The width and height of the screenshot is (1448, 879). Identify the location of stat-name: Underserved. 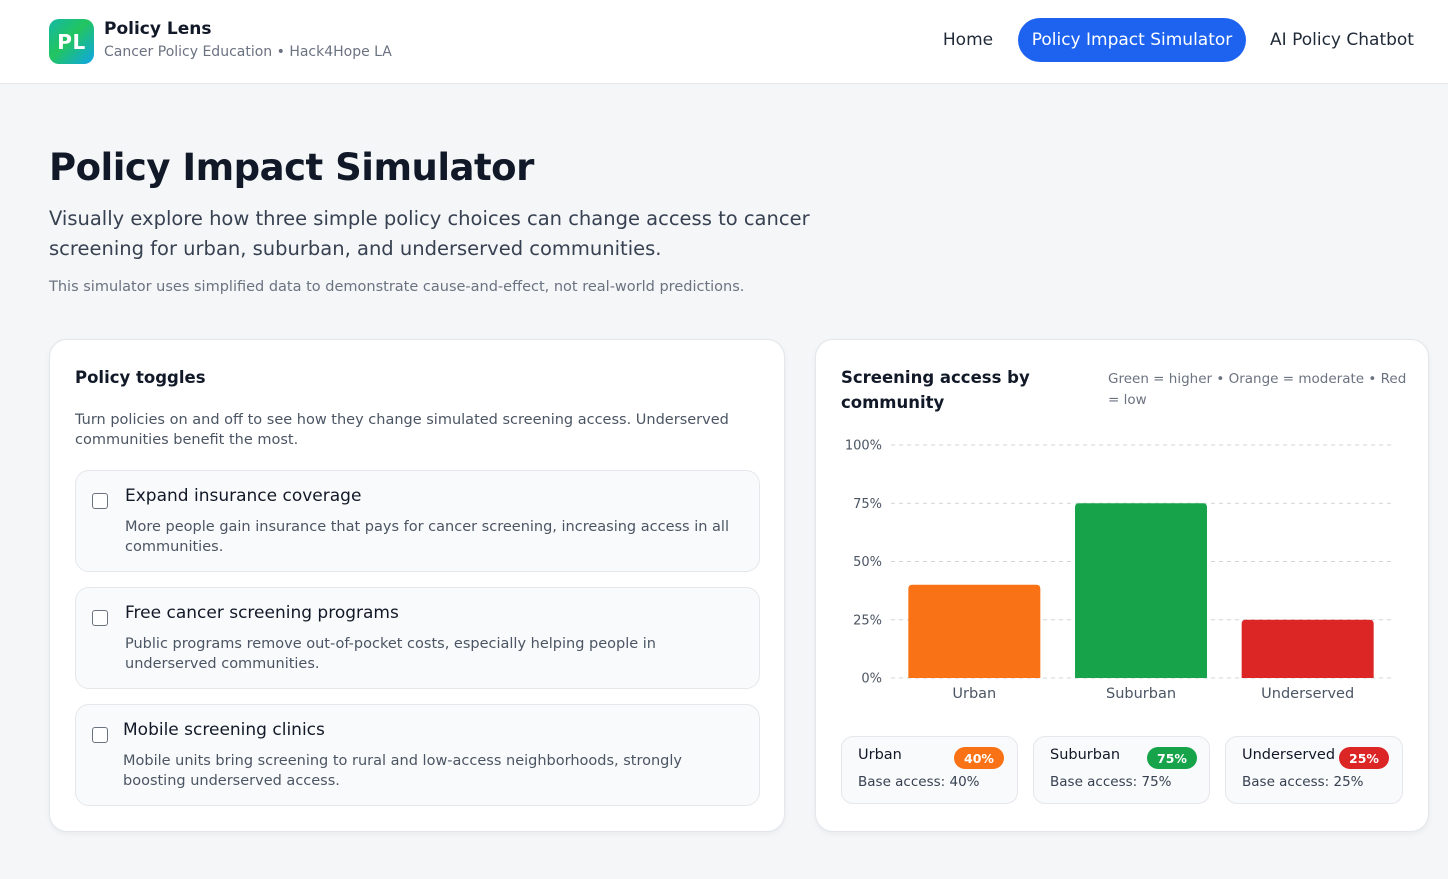
(1289, 755).